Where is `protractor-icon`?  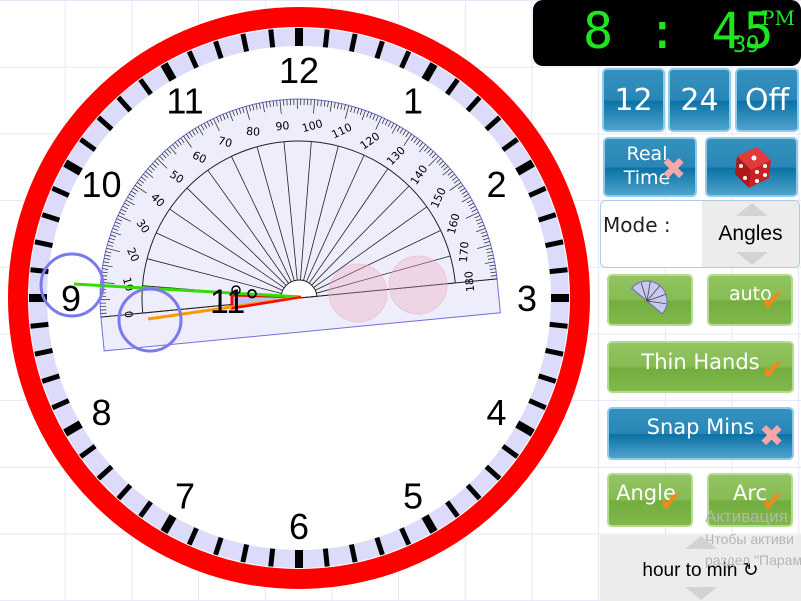
protractor-icon is located at coordinates (649, 297).